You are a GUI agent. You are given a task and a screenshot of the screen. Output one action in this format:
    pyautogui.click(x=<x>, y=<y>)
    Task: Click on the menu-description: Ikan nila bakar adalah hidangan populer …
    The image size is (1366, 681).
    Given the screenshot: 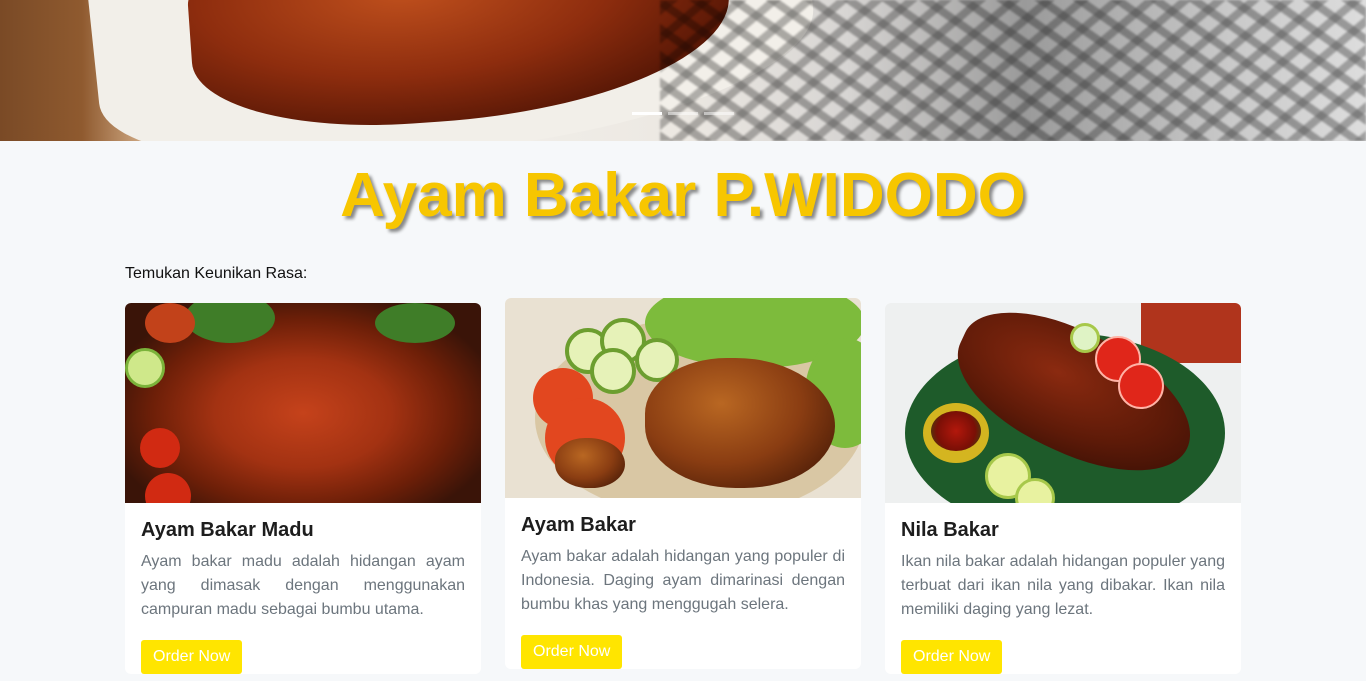 What is the action you would take?
    pyautogui.click(x=1063, y=585)
    